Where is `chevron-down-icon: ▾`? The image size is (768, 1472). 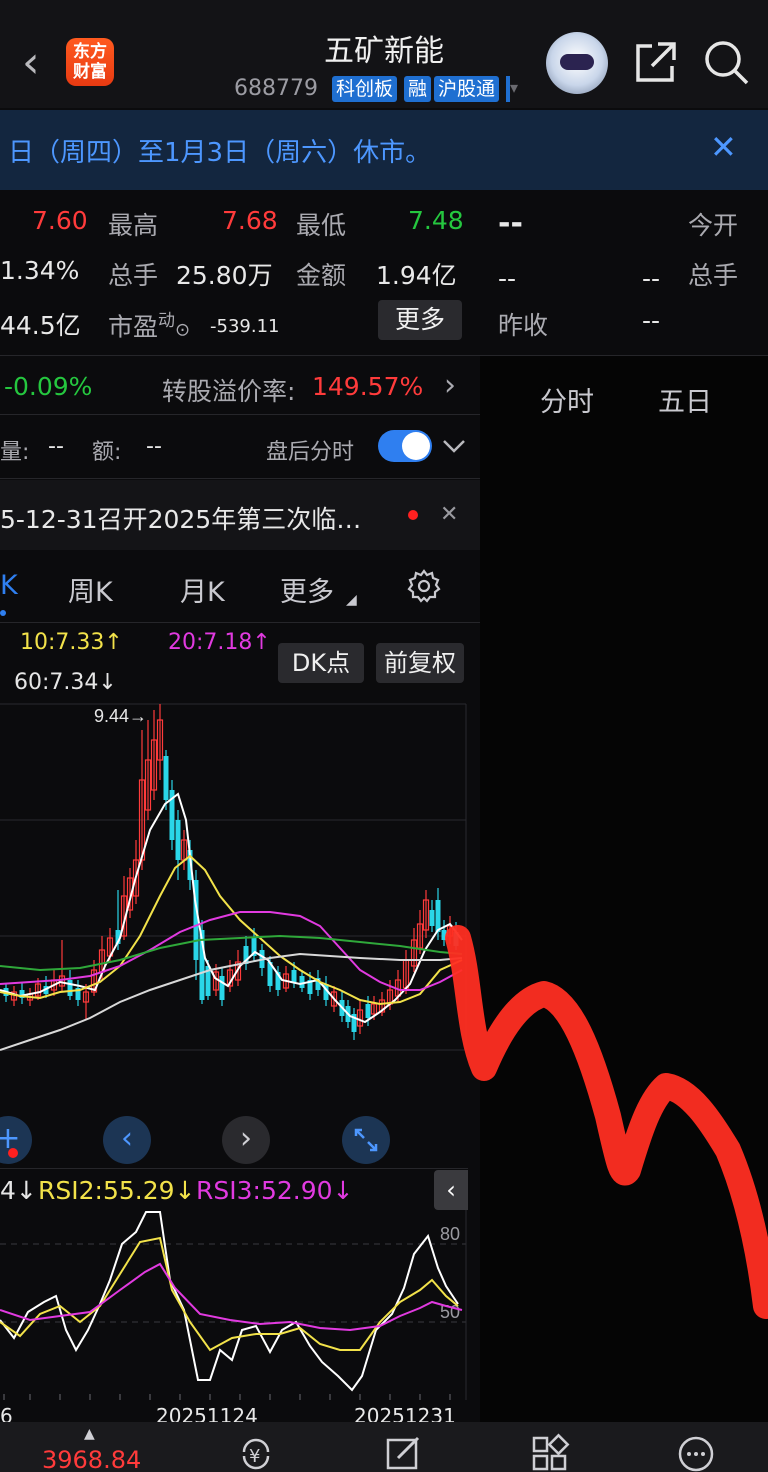 chevron-down-icon: ▾ is located at coordinates (514, 87).